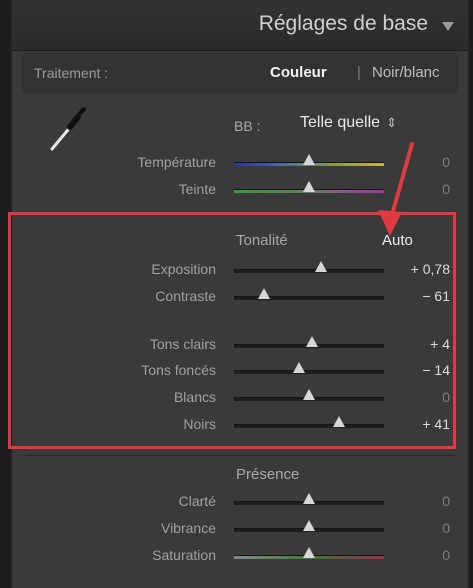 Image resolution: width=473 pixels, height=588 pixels. I want to click on slider-label: Température, so click(176, 162).